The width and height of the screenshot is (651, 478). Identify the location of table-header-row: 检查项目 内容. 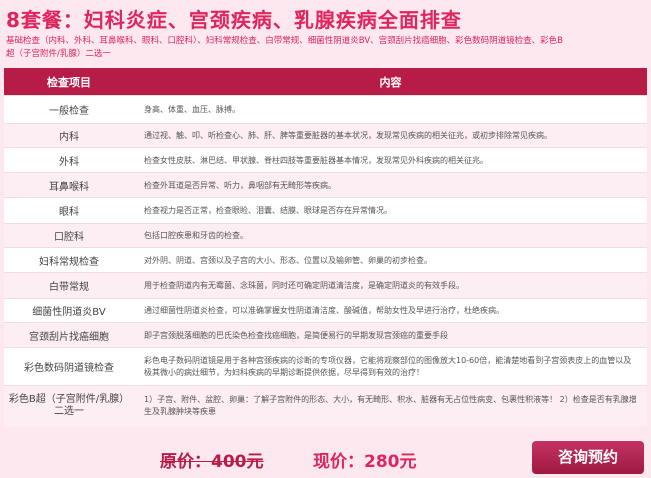
(325, 82).